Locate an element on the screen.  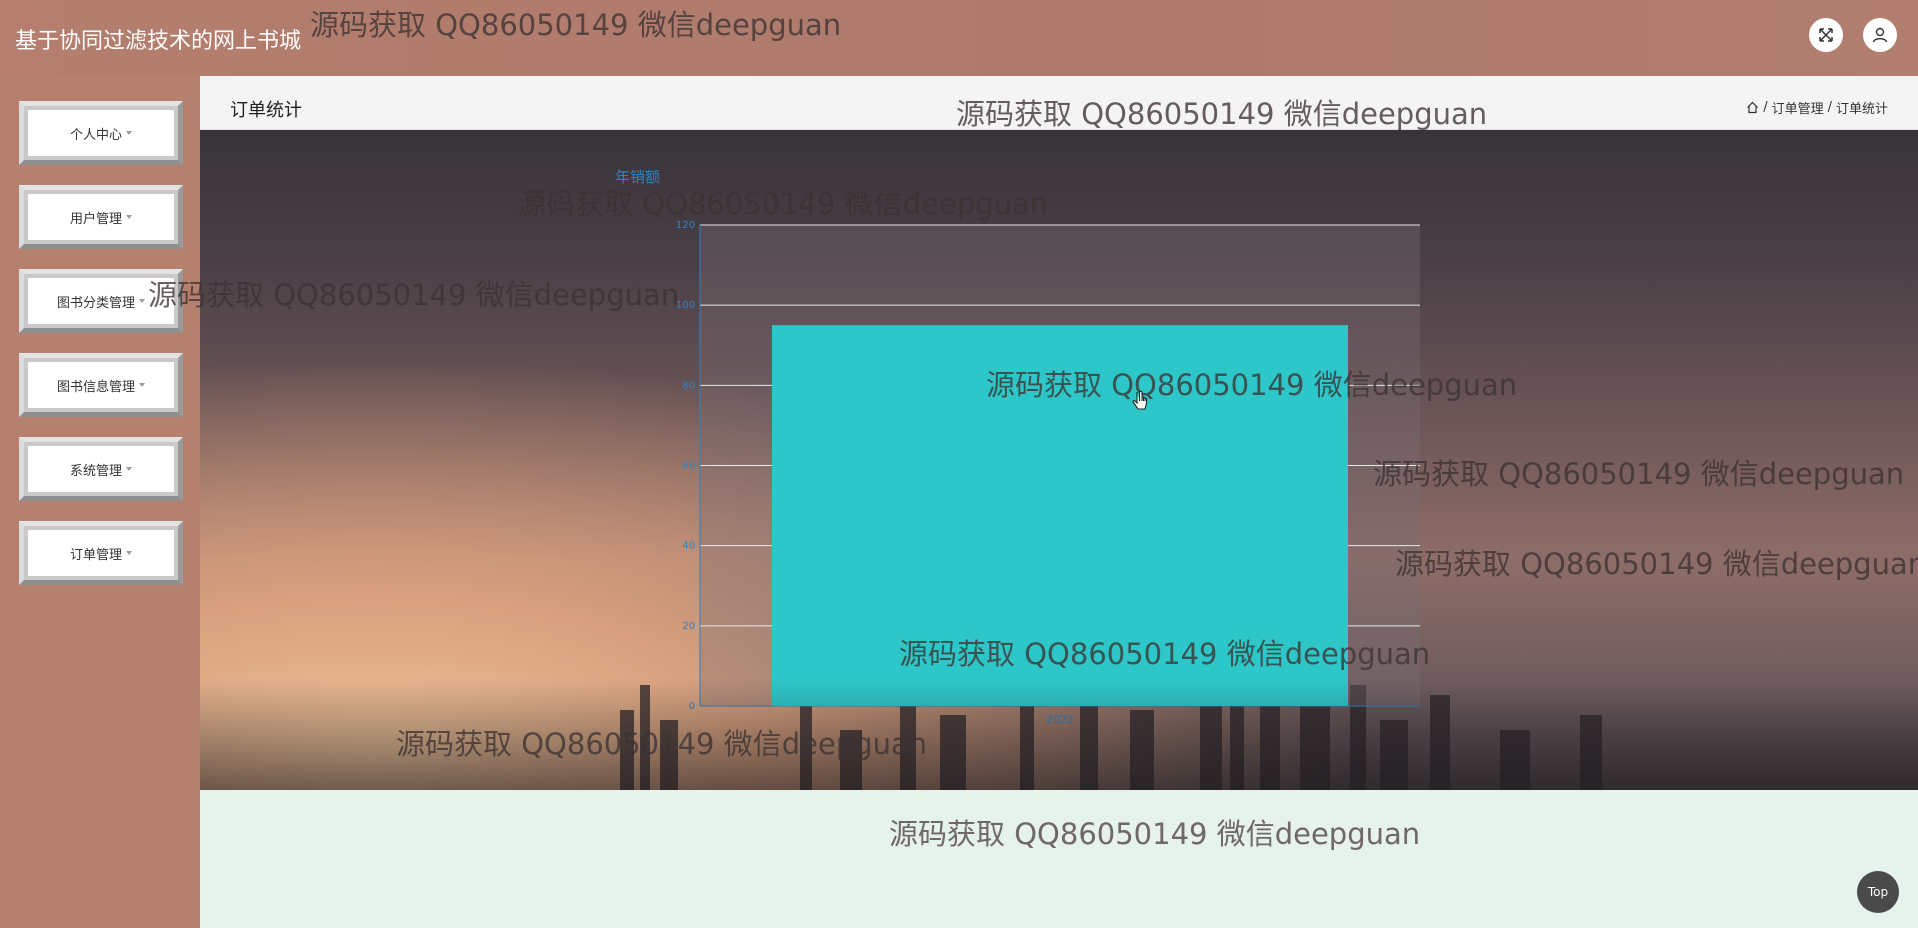
sidebar-item-label: 图书信息管理 is located at coordinates (95, 387).